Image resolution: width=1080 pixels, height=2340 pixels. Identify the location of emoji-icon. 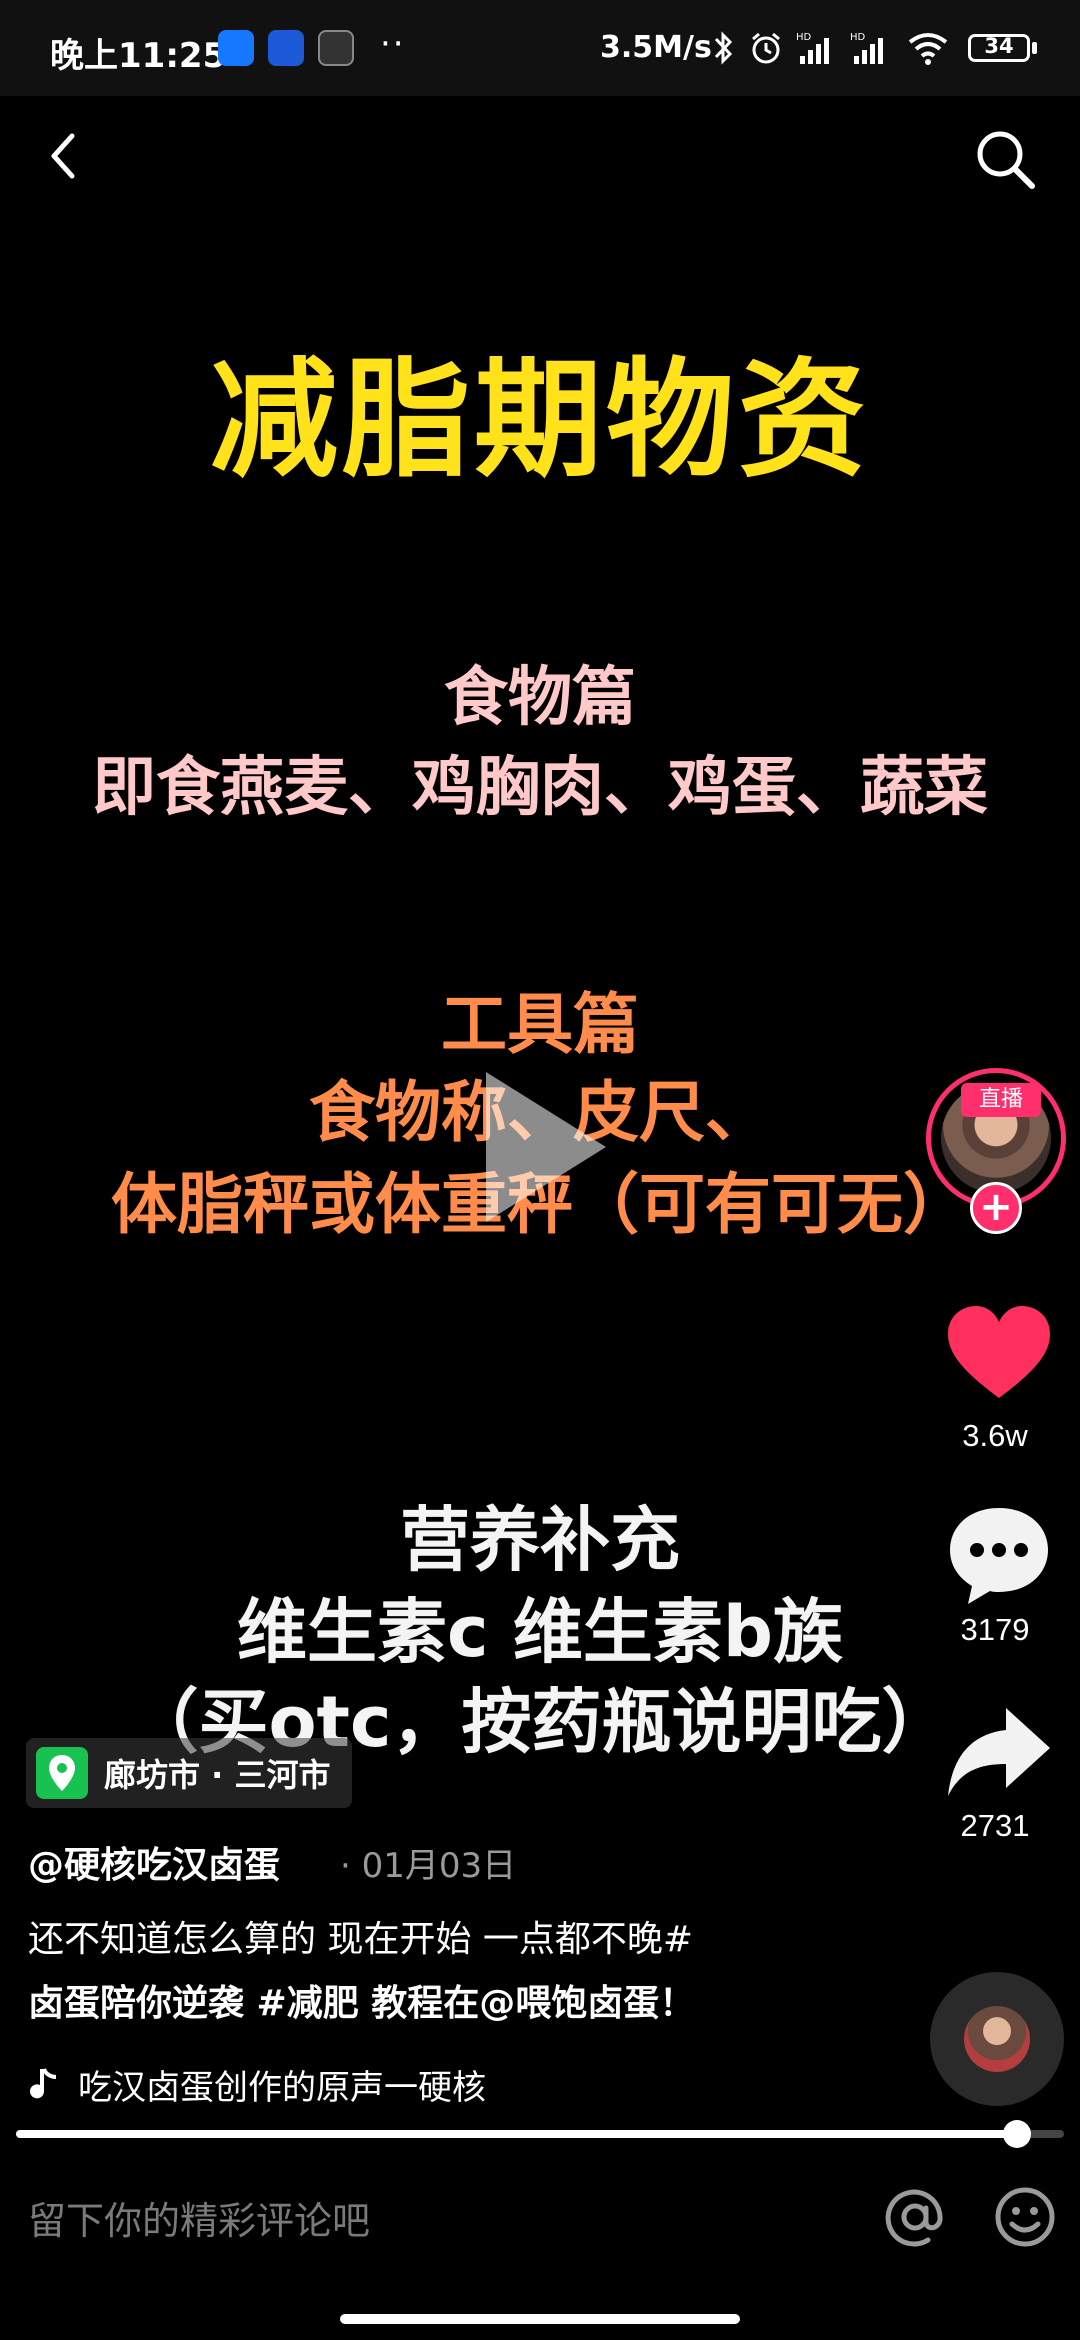
(1025, 2217).